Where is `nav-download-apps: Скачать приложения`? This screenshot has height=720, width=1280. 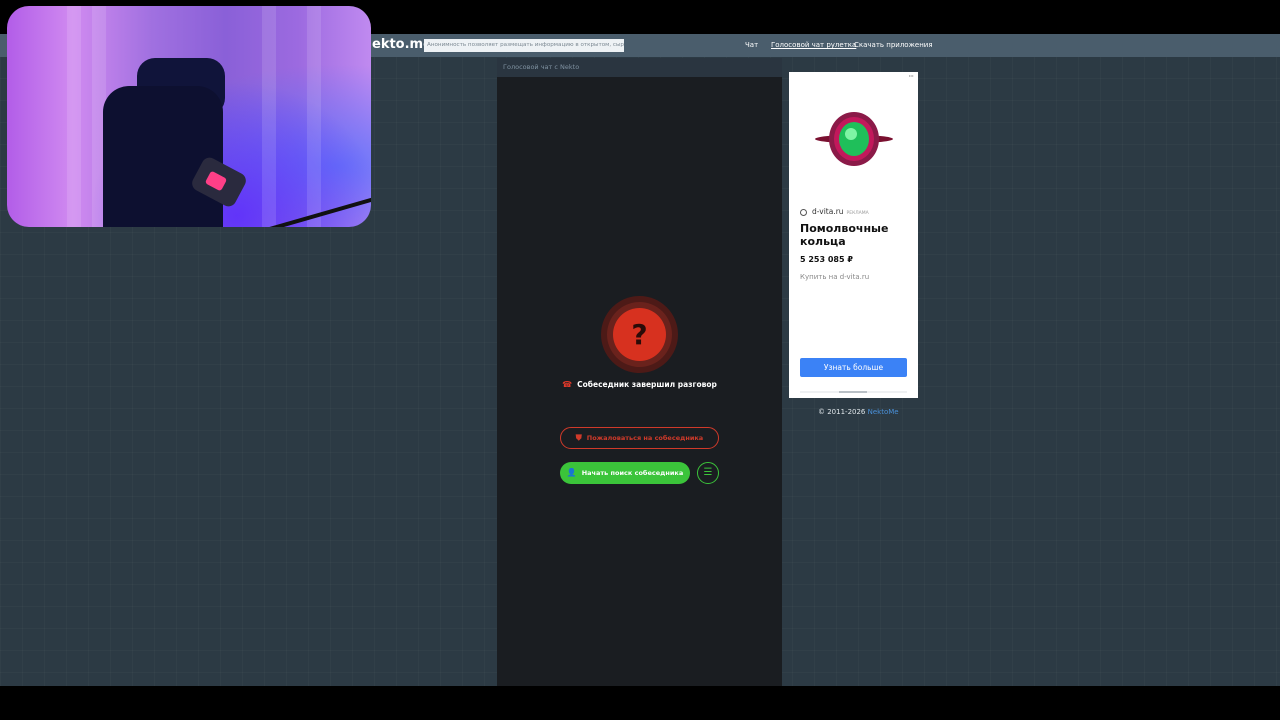
nav-download-apps: Скачать приложения is located at coordinates (893, 45).